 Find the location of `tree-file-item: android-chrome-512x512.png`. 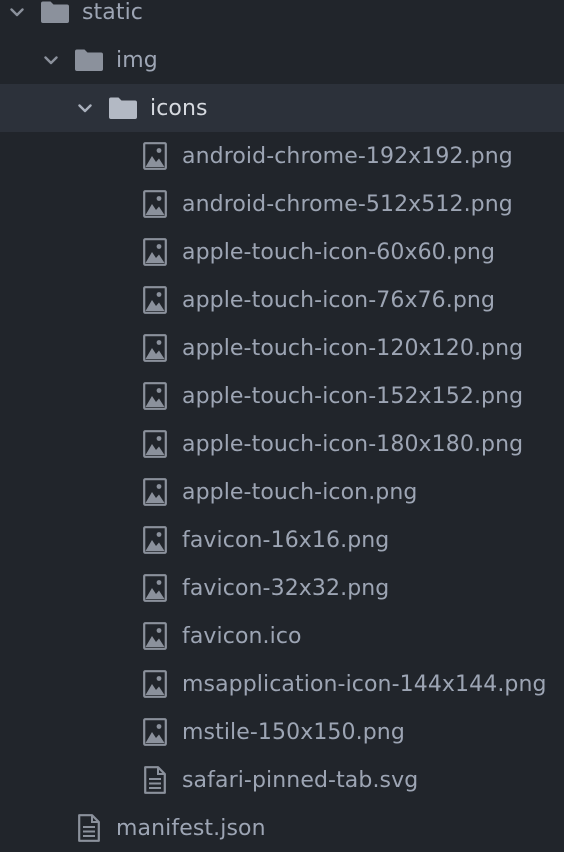

tree-file-item: android-chrome-512x512.png is located at coordinates (282, 204).